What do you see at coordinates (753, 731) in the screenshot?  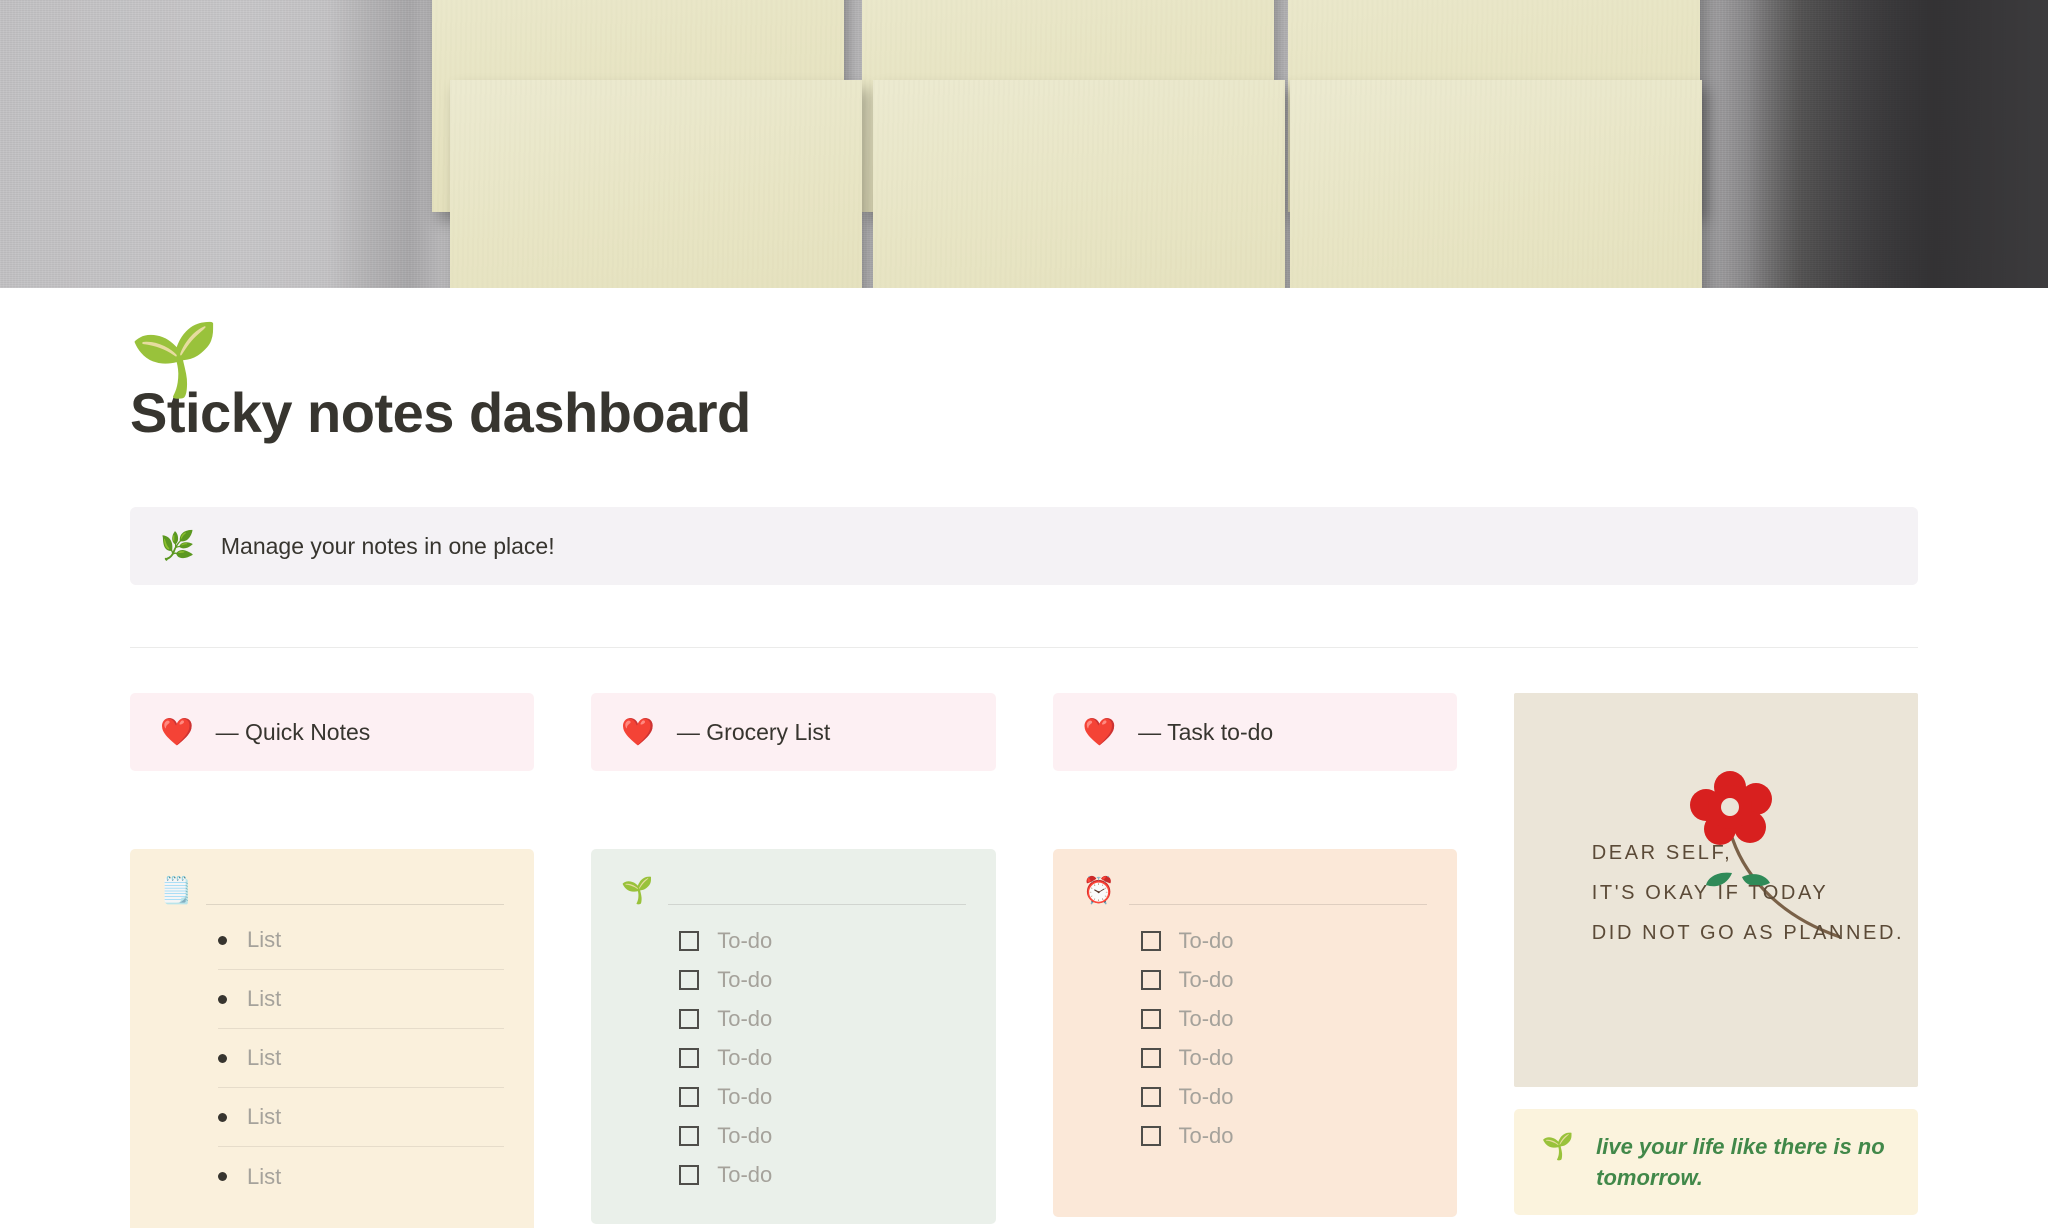 I see `column-header-label: — Grocery List` at bounding box center [753, 731].